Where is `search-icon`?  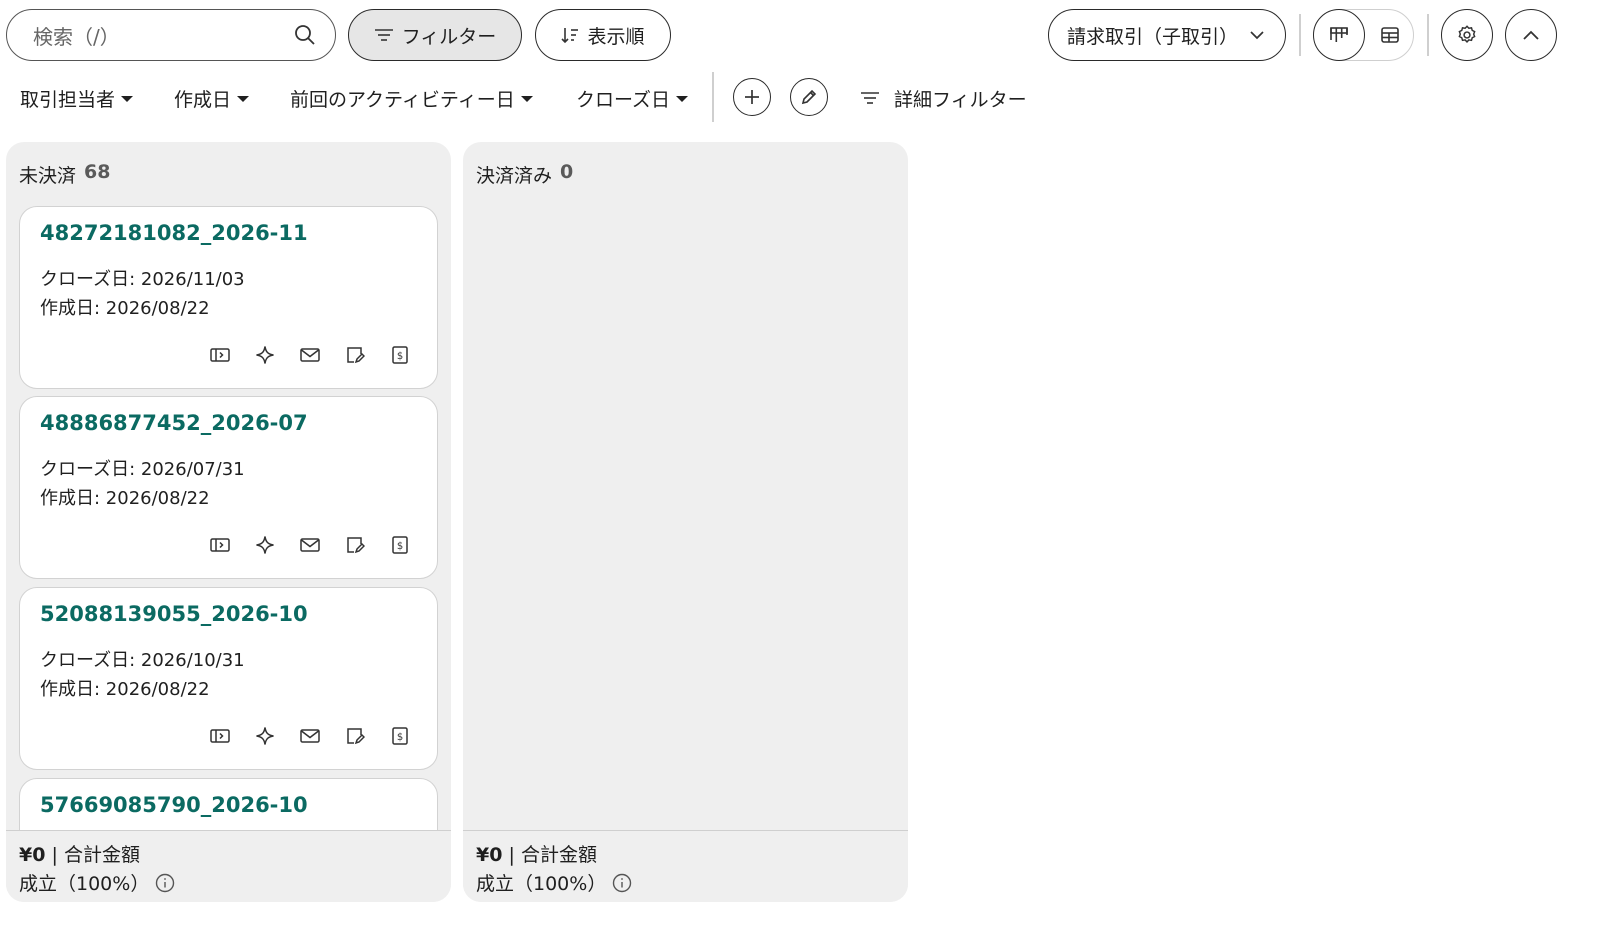
search-icon is located at coordinates (305, 35).